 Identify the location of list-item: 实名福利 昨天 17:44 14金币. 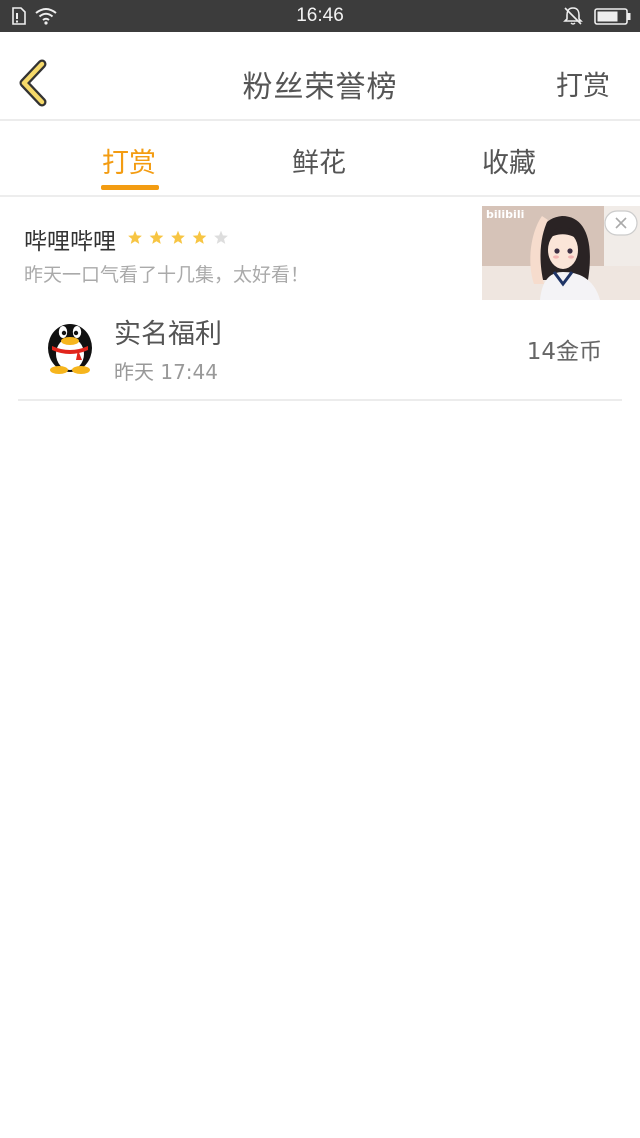
(320, 350).